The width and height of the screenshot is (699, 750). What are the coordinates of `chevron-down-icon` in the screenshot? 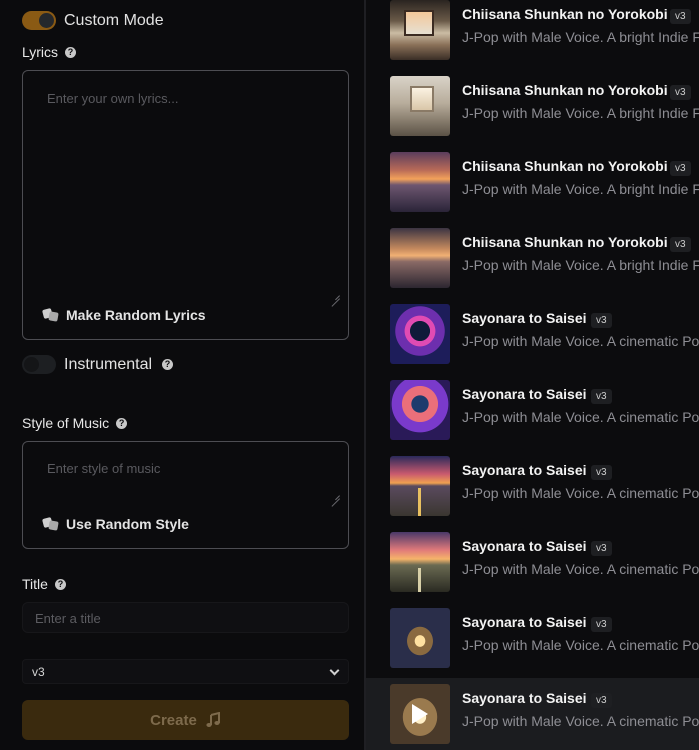 It's located at (334, 670).